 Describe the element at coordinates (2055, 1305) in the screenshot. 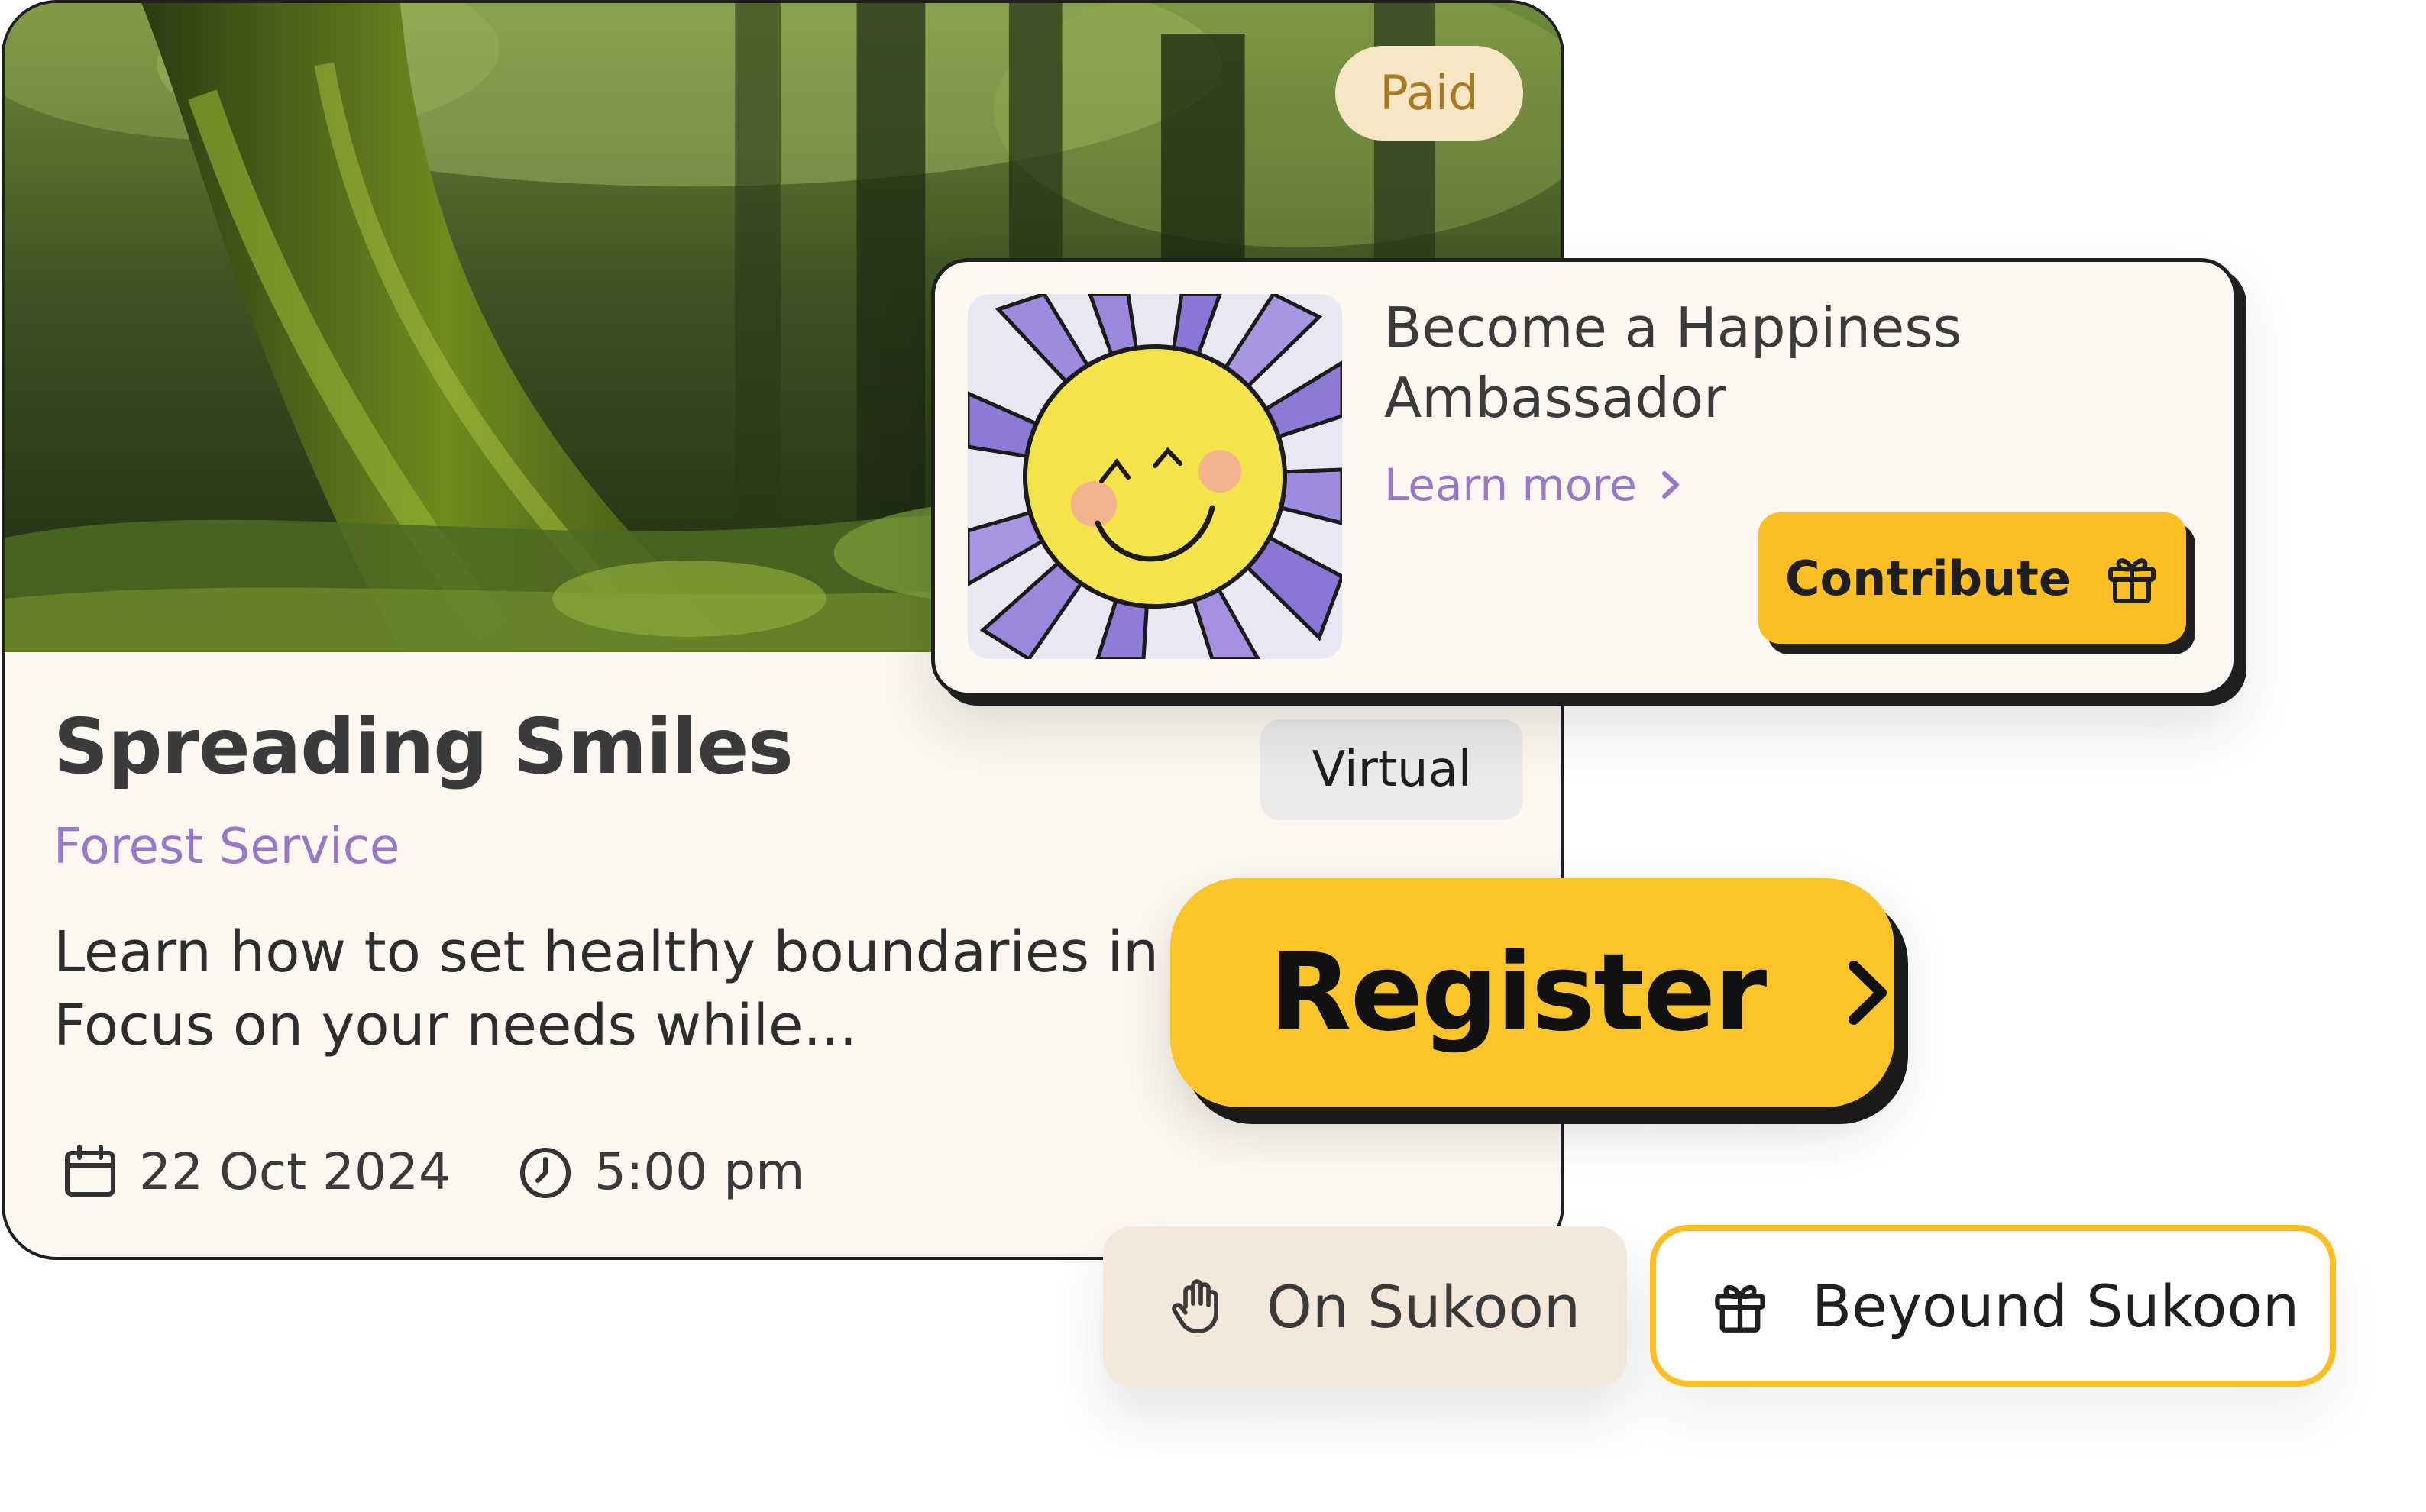

I see `beyond-sukoon-label: Beyound Sukoon` at that location.